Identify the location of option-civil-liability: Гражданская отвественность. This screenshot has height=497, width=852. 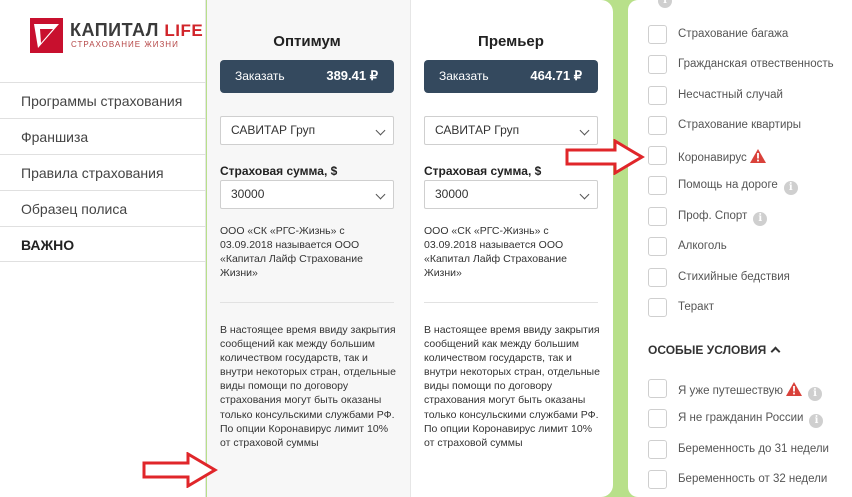
(750, 65).